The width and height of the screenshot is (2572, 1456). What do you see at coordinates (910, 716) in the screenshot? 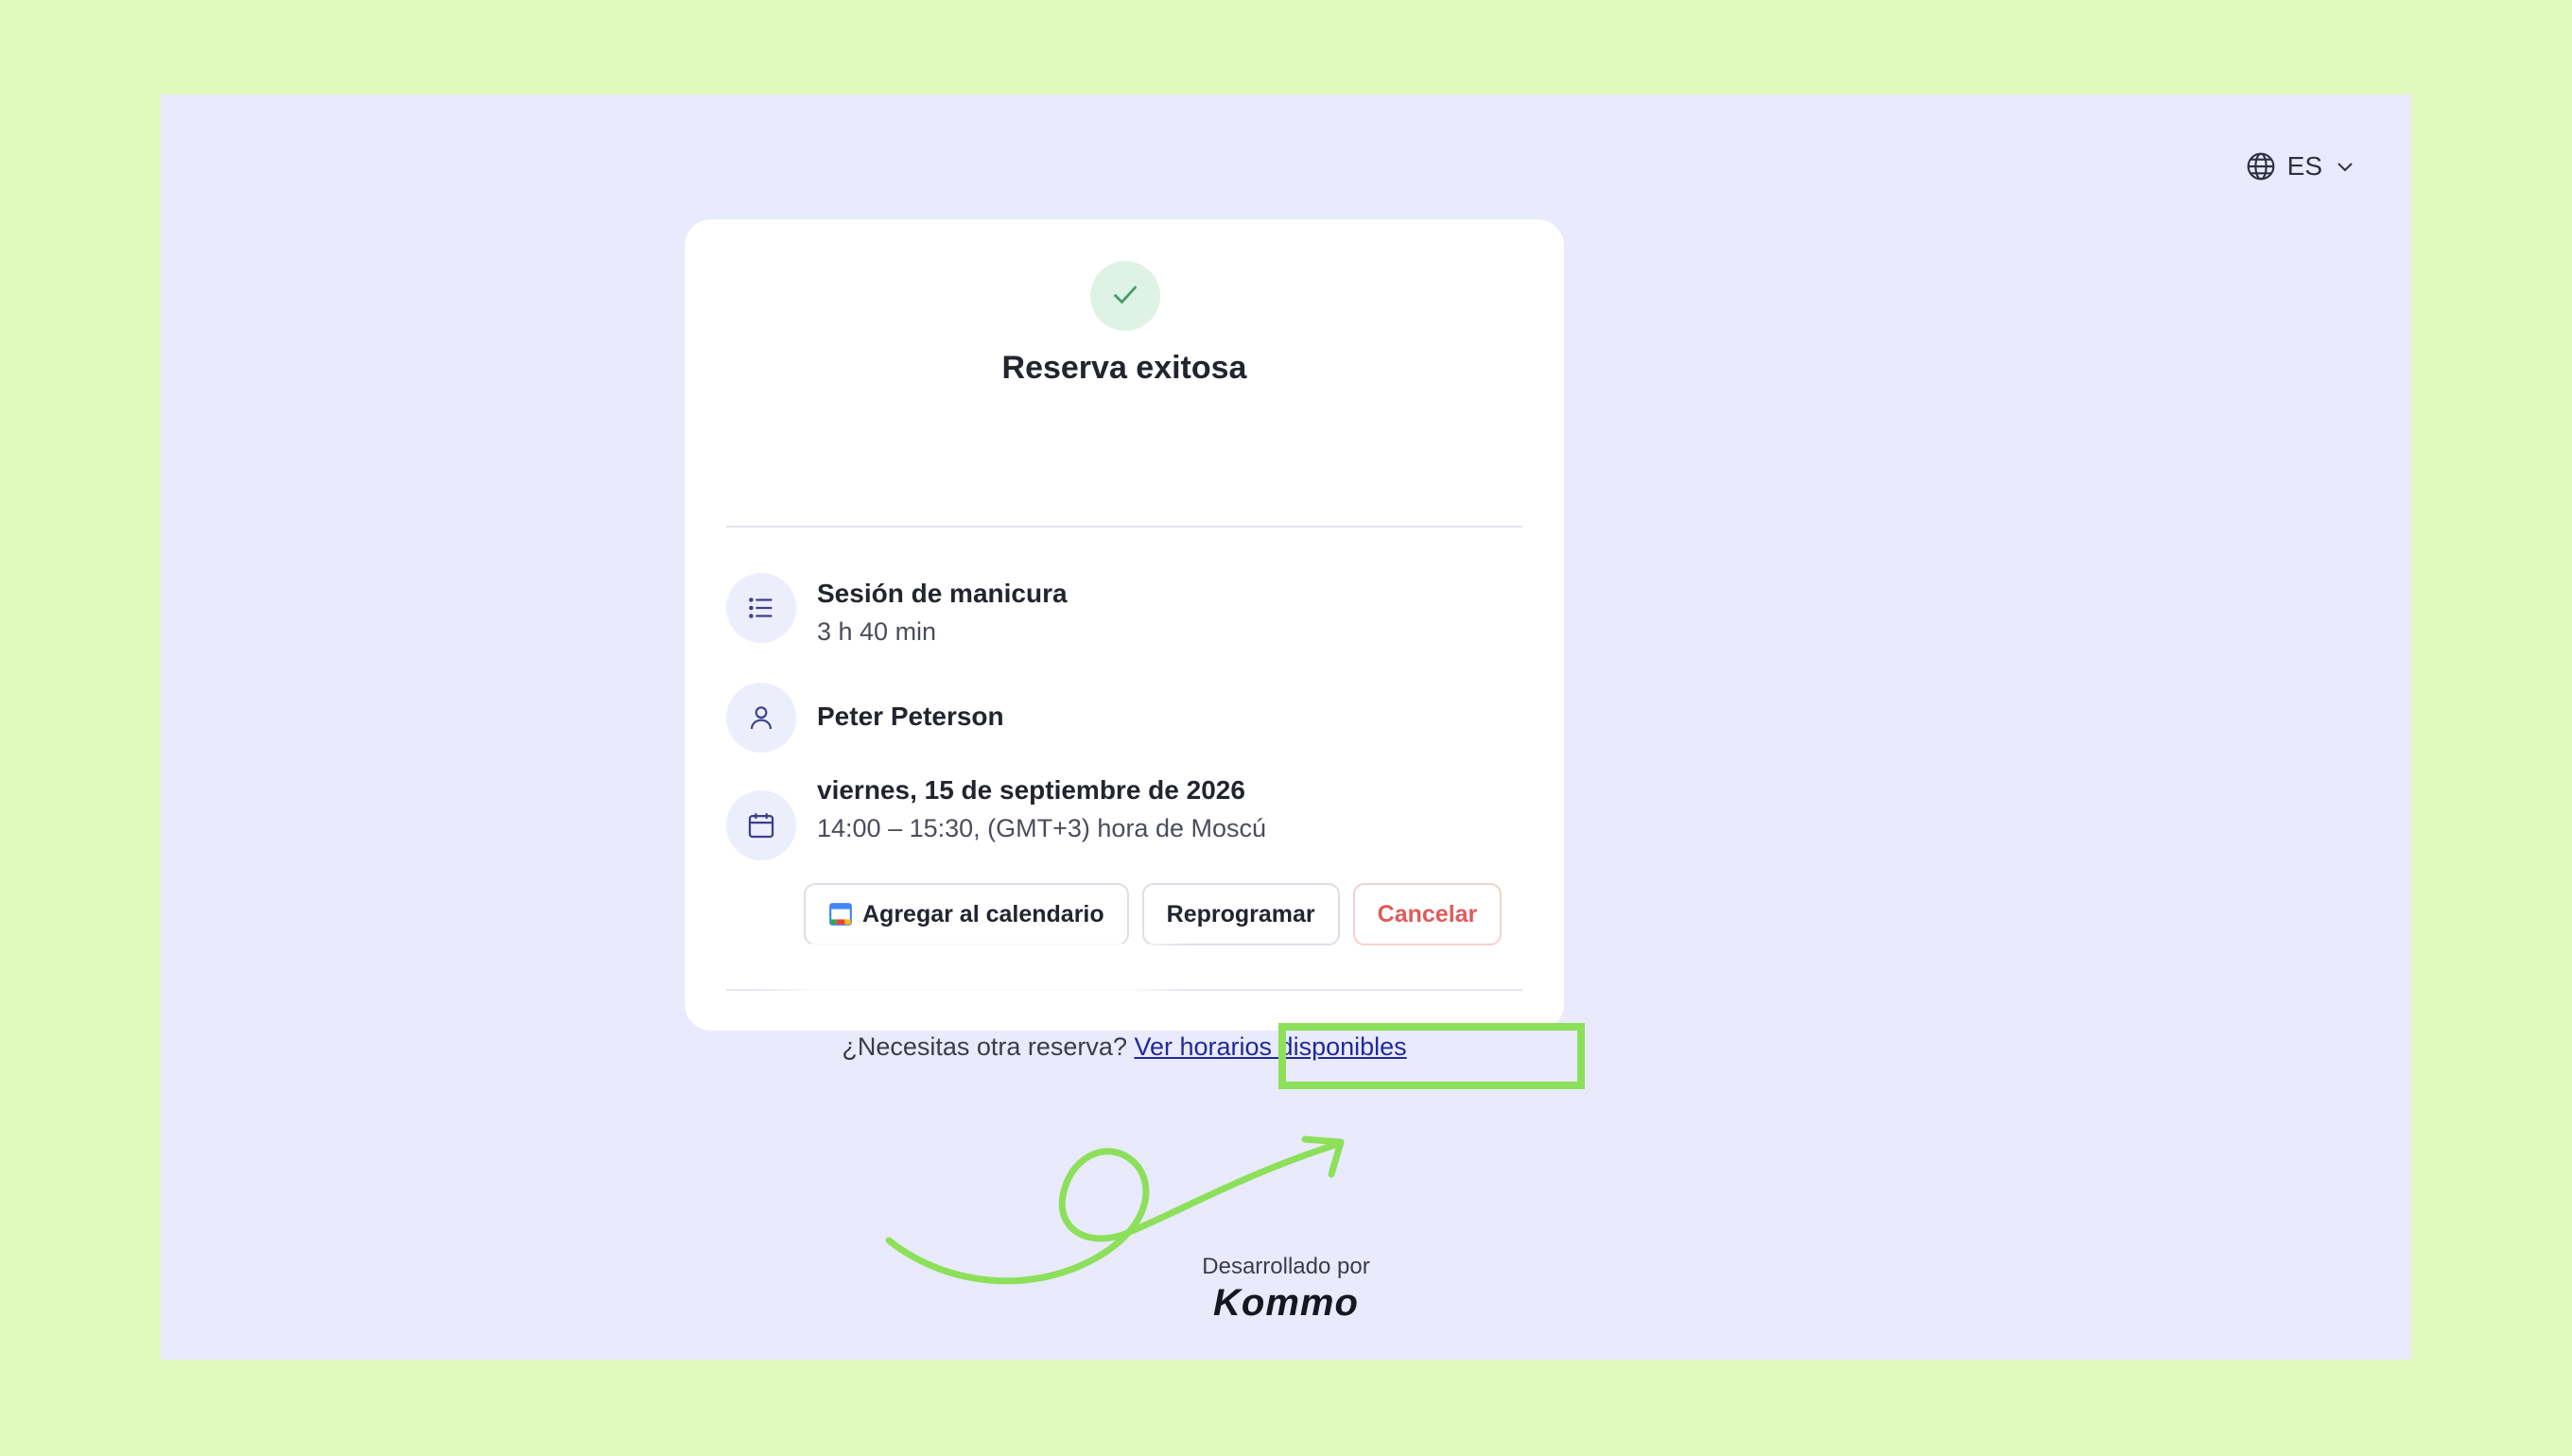
I see `staff-name: Peter Peterson` at bounding box center [910, 716].